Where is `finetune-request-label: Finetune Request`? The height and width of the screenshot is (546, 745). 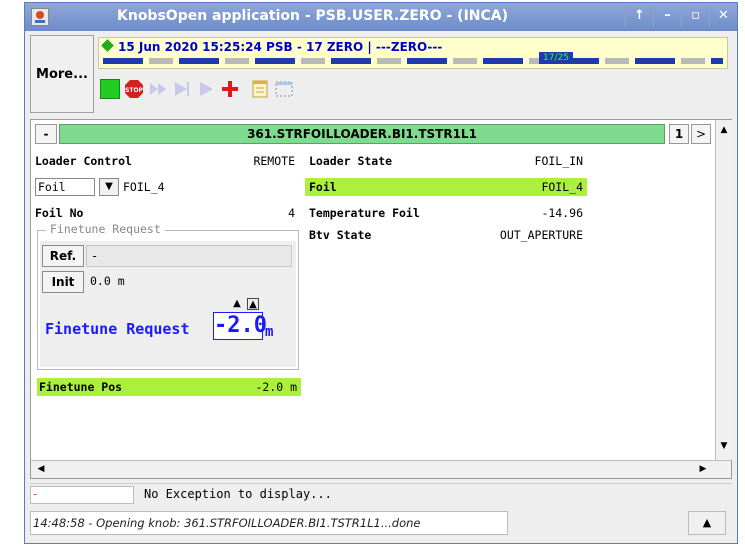 finetune-request-label: Finetune Request is located at coordinates (117, 329).